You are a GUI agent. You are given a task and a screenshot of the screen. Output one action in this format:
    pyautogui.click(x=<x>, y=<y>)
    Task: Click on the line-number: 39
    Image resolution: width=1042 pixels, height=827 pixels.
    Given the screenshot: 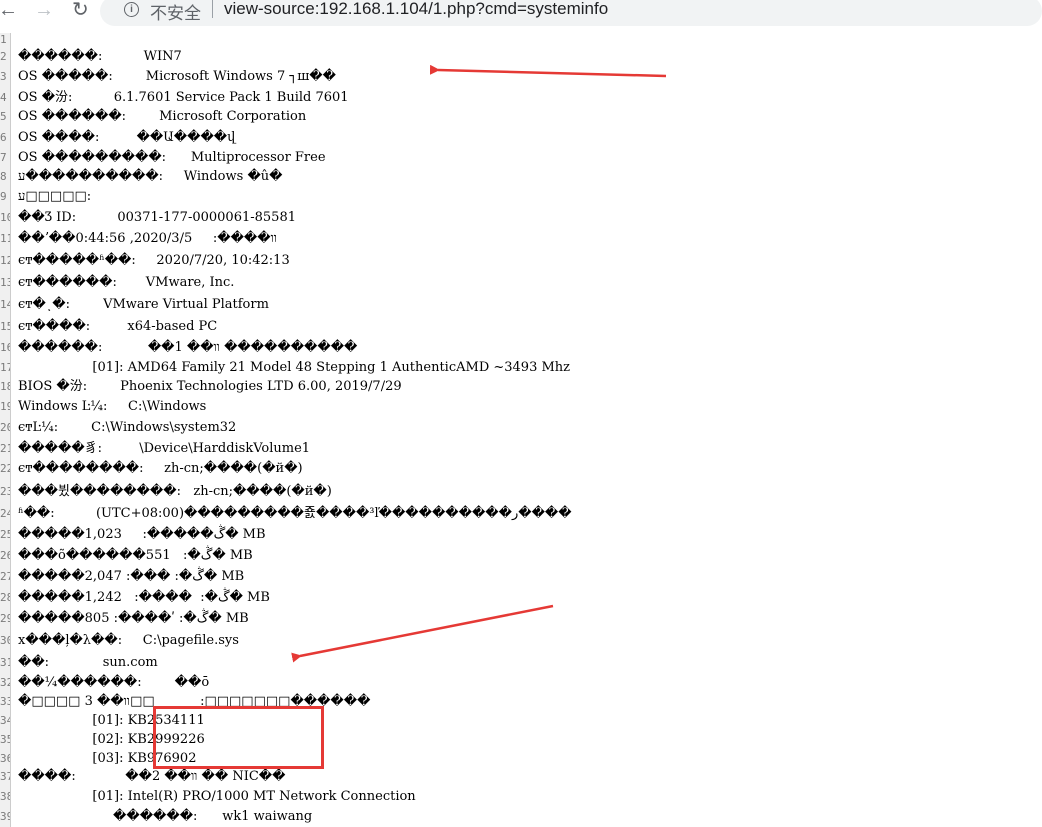 What is the action you would take?
    pyautogui.click(x=5, y=816)
    